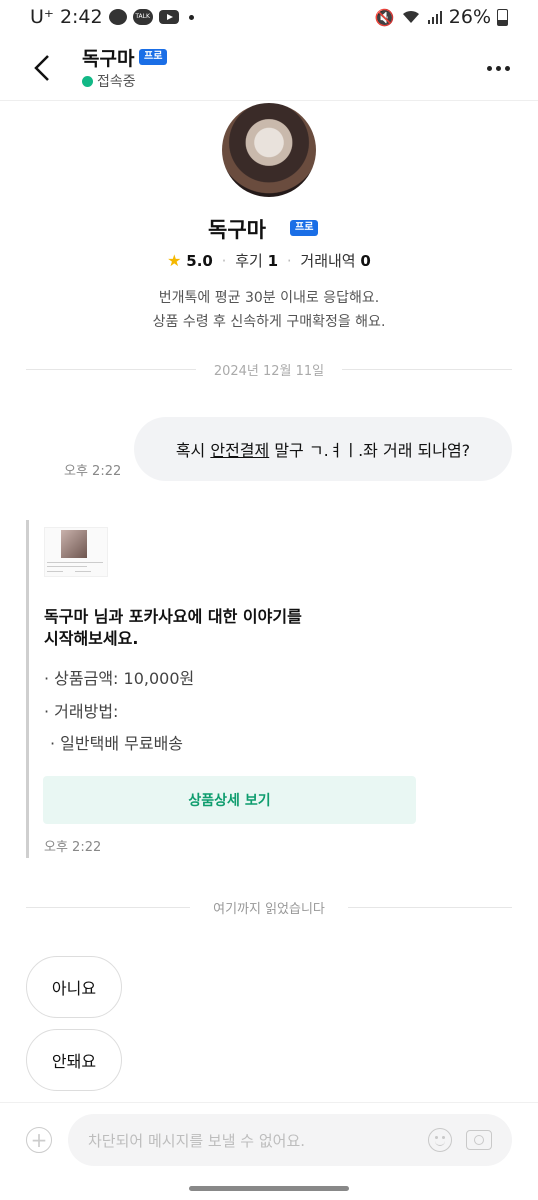  Describe the element at coordinates (193, 450) in the screenshot. I see `message-text-prefix: 혹시` at that location.